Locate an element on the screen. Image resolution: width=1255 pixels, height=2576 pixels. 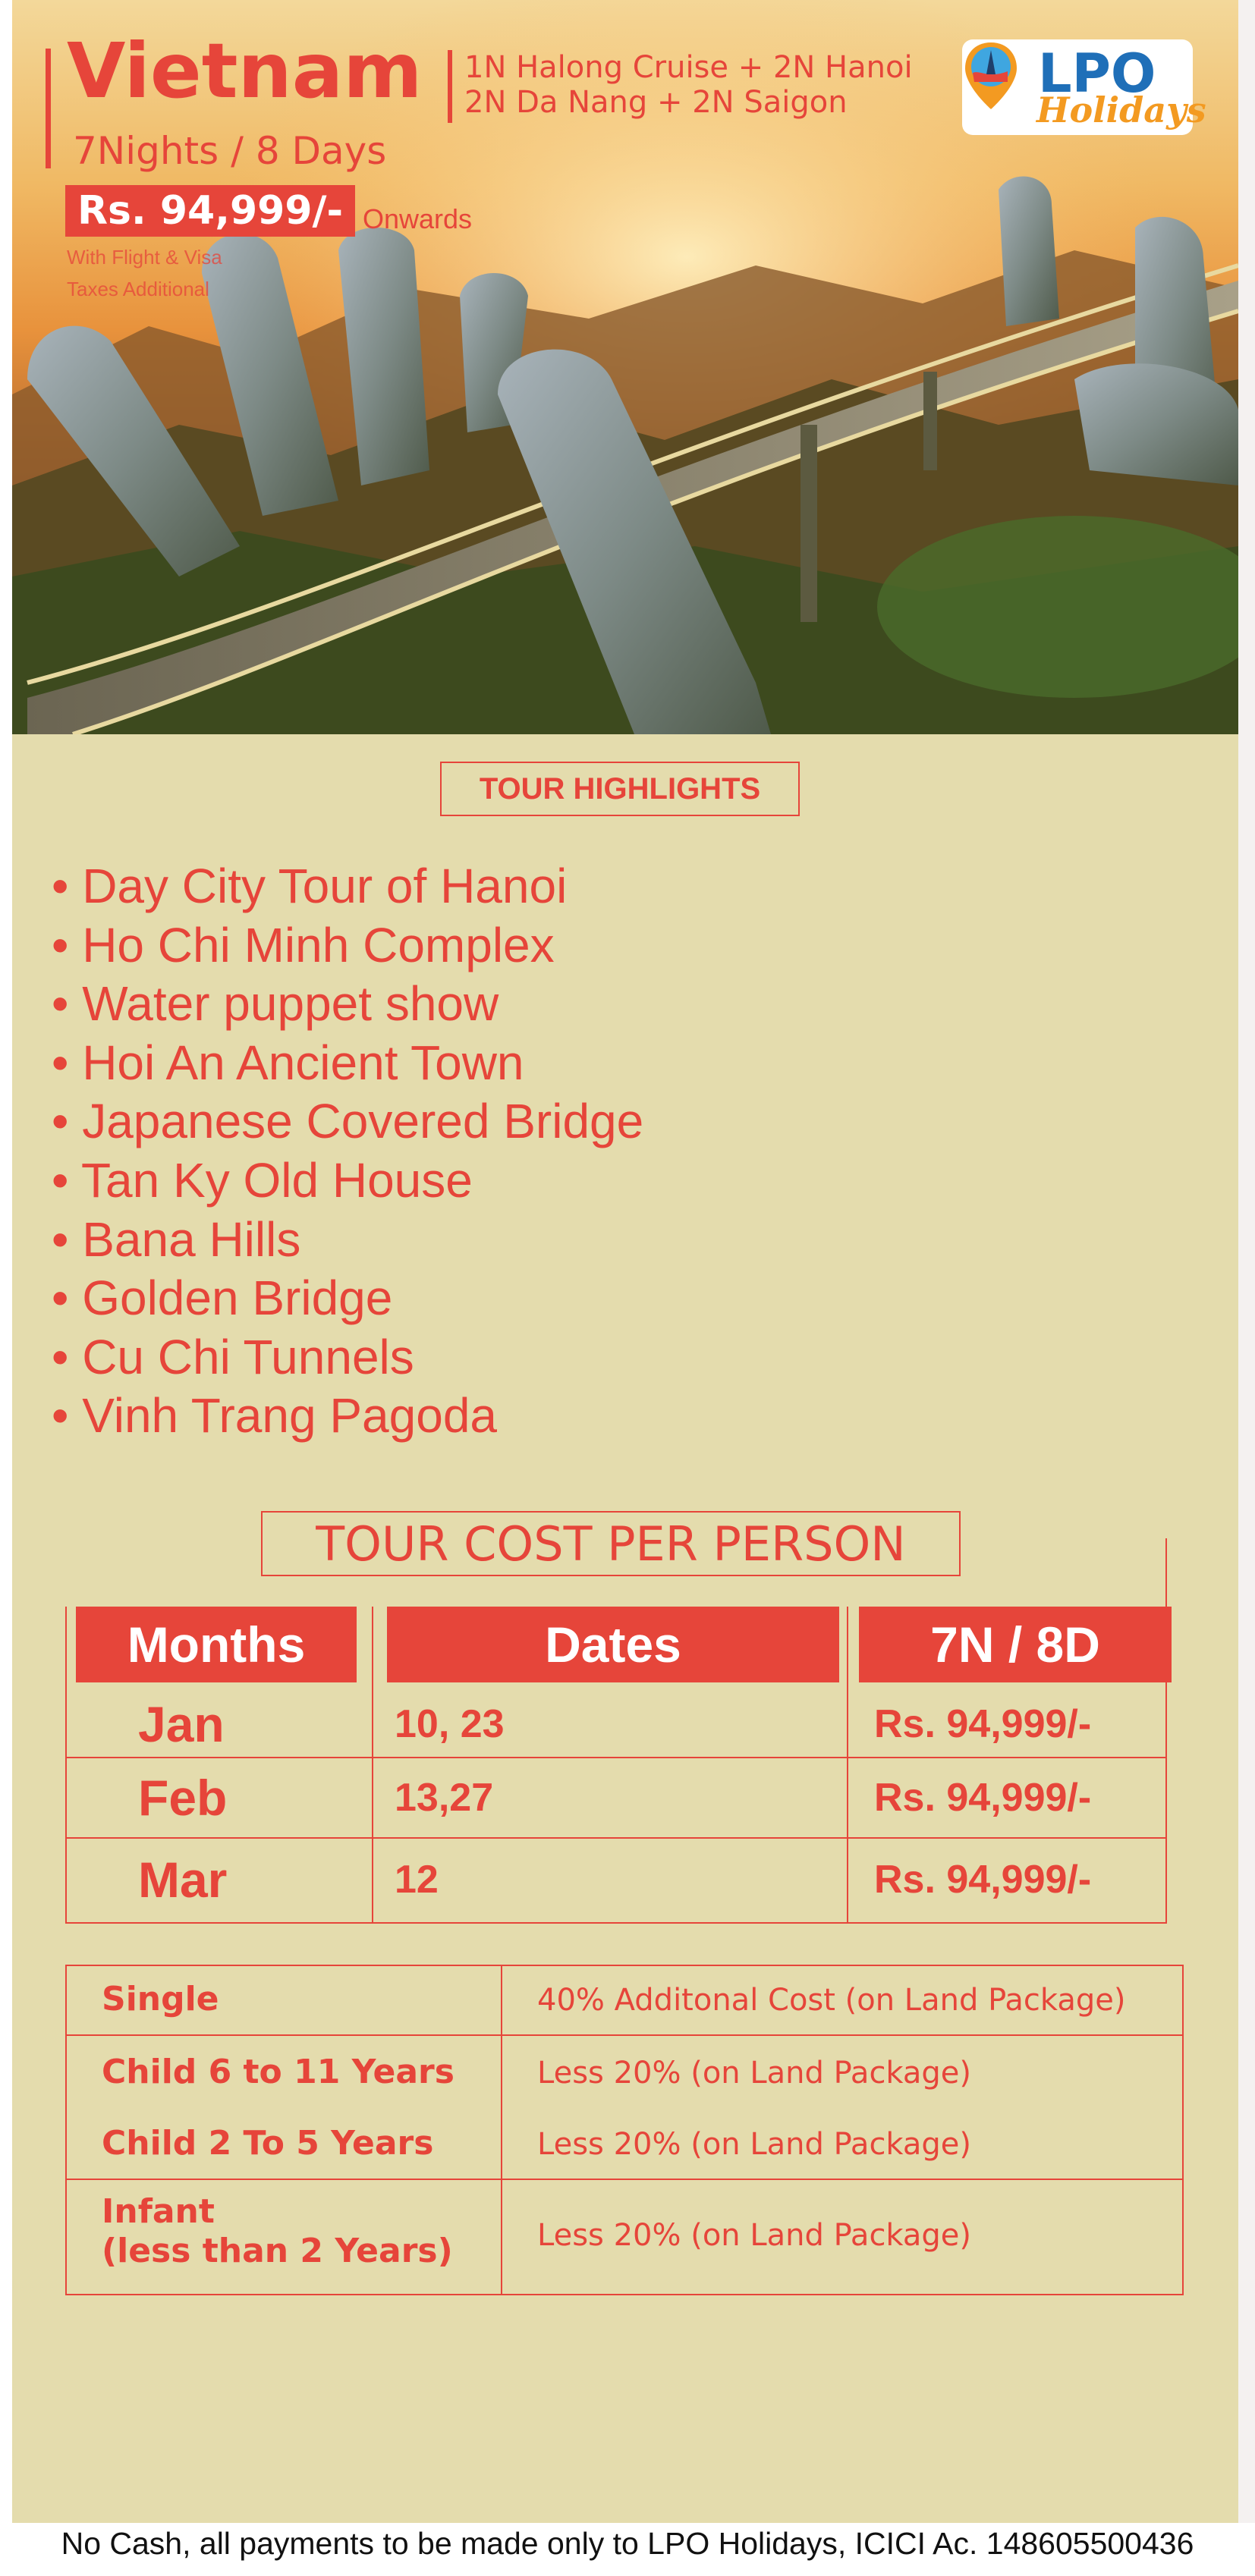
table-cell-month: Jan is located at coordinates (181, 1724).